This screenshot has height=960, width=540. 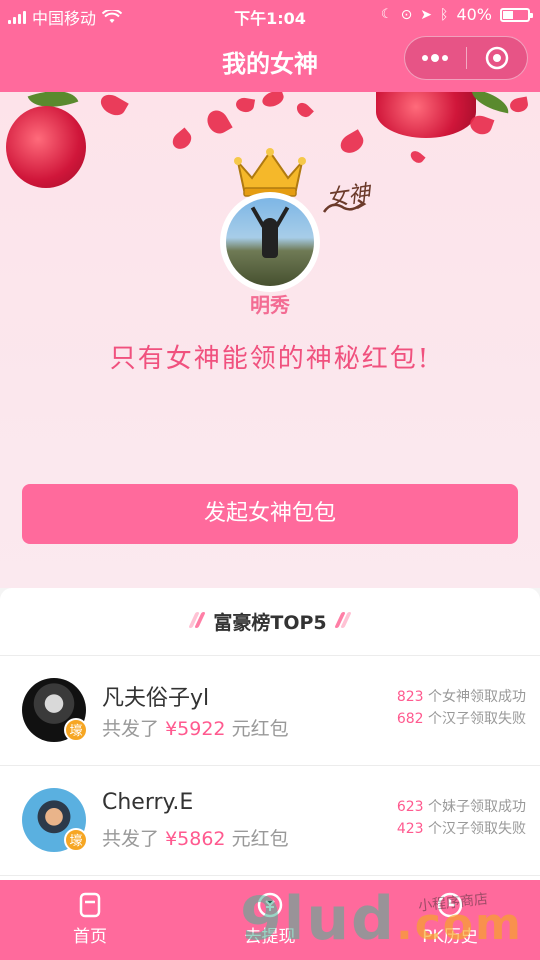 I want to click on tab-bar: 首页 去提现 PK历史, so click(x=270, y=920).